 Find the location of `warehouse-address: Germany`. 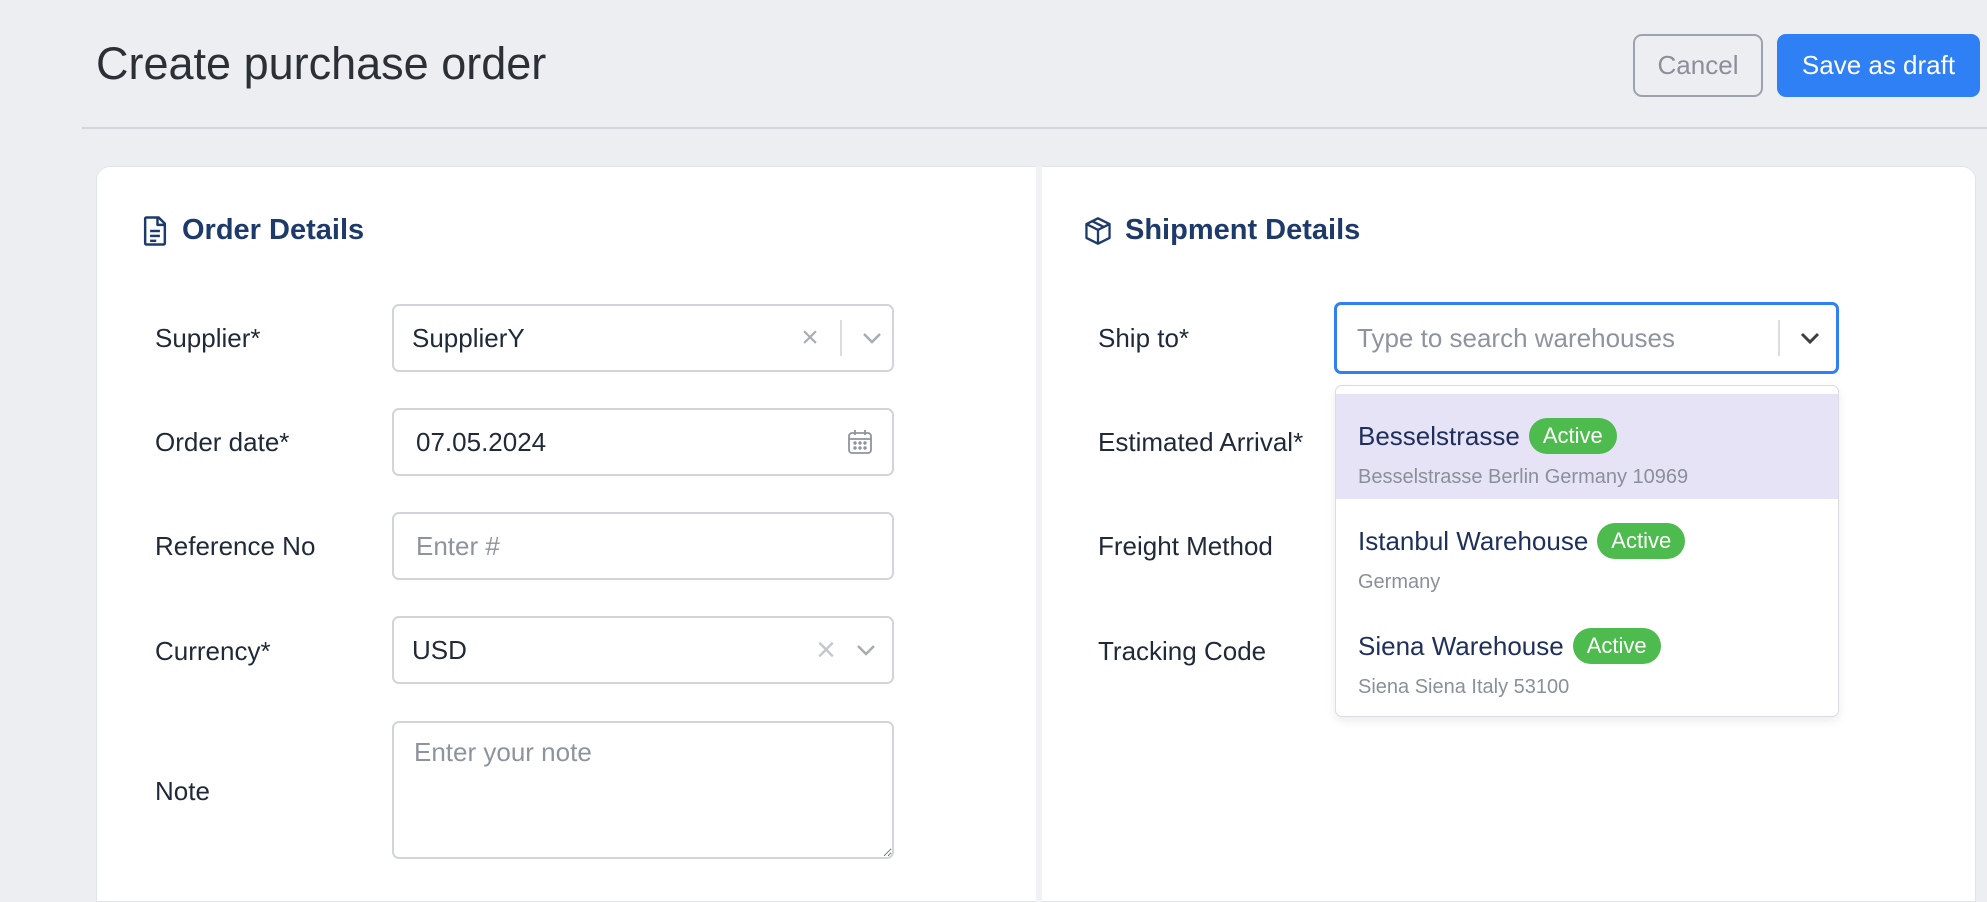

warehouse-address: Germany is located at coordinates (1399, 582).